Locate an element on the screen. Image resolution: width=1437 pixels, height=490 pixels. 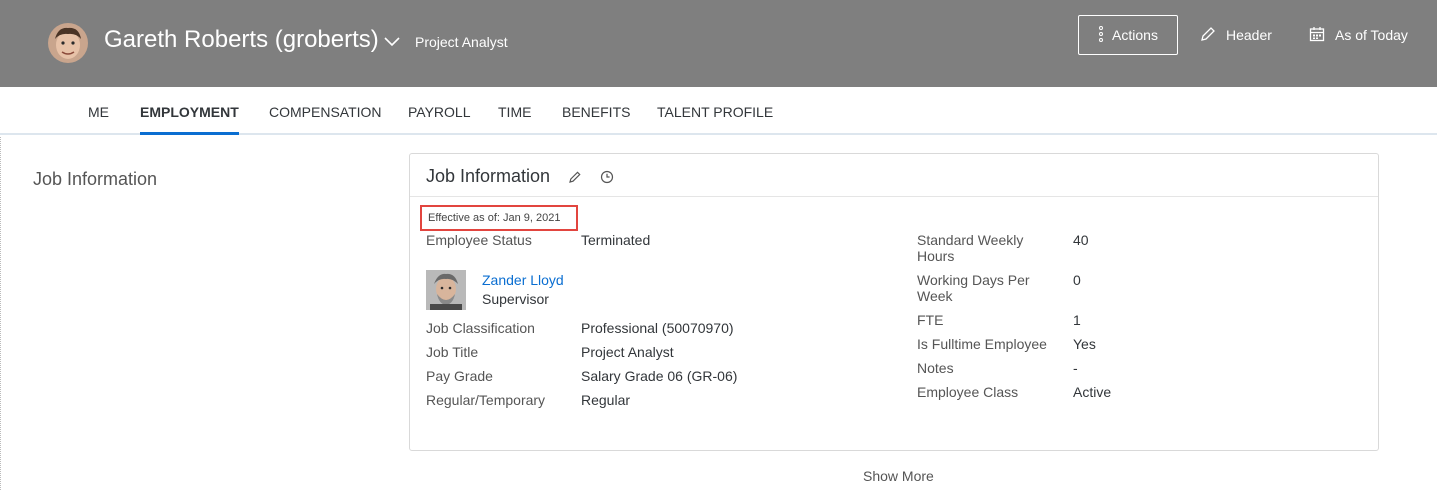
field-label-job-classification: Job Classification is located at coordinates (480, 328).